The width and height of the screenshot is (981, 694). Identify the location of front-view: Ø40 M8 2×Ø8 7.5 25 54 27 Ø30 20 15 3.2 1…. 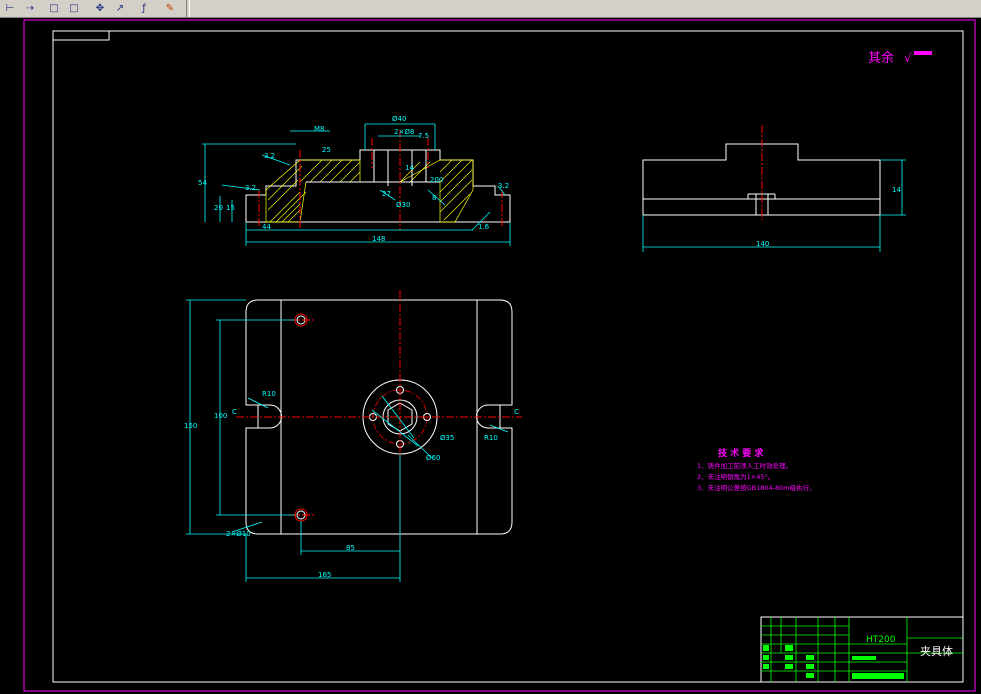
(354, 180).